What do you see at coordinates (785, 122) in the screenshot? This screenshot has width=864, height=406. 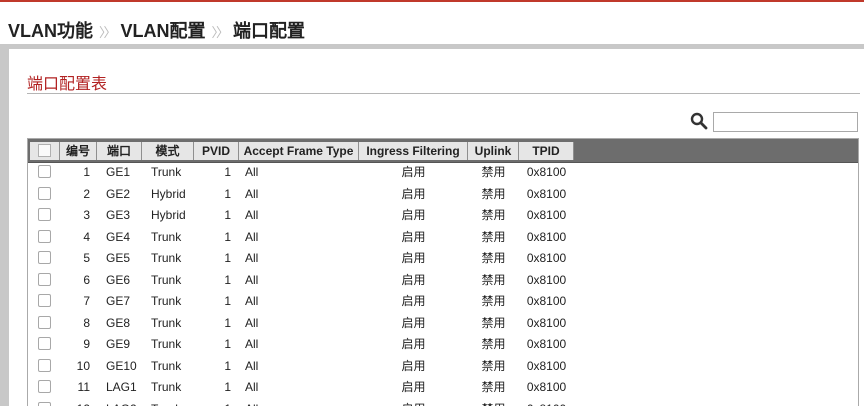 I see `search-input` at bounding box center [785, 122].